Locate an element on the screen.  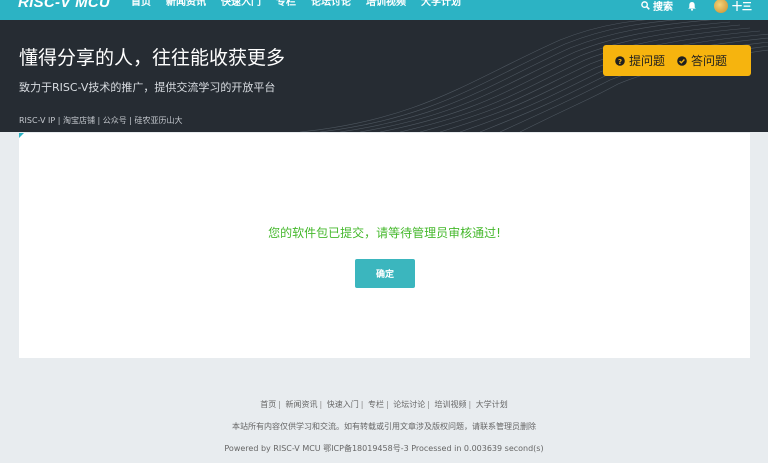
hero-link-taobao: 淘宝店铺 is located at coordinates (79, 120).